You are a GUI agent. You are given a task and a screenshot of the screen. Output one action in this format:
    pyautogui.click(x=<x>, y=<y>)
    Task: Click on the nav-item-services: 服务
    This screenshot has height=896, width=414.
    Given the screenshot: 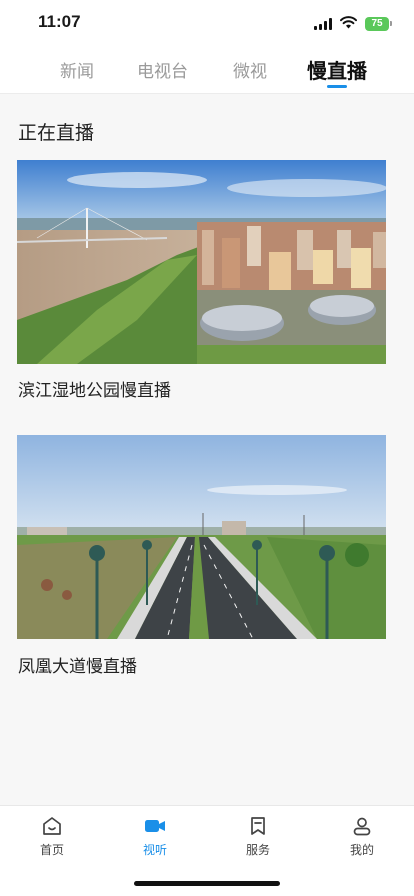 What is the action you would take?
    pyautogui.click(x=258, y=836)
    